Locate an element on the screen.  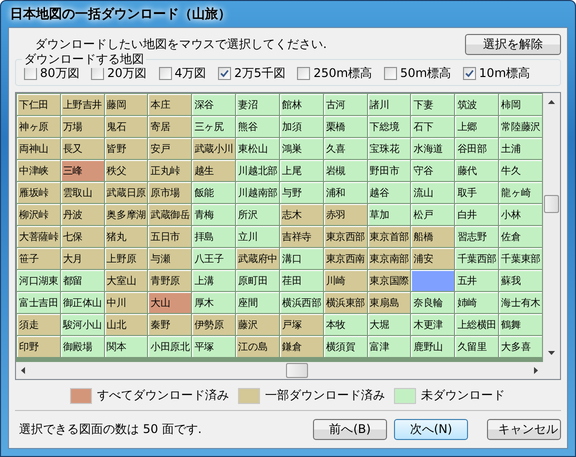
map-cell: 猪丸 is located at coordinates (126, 236).